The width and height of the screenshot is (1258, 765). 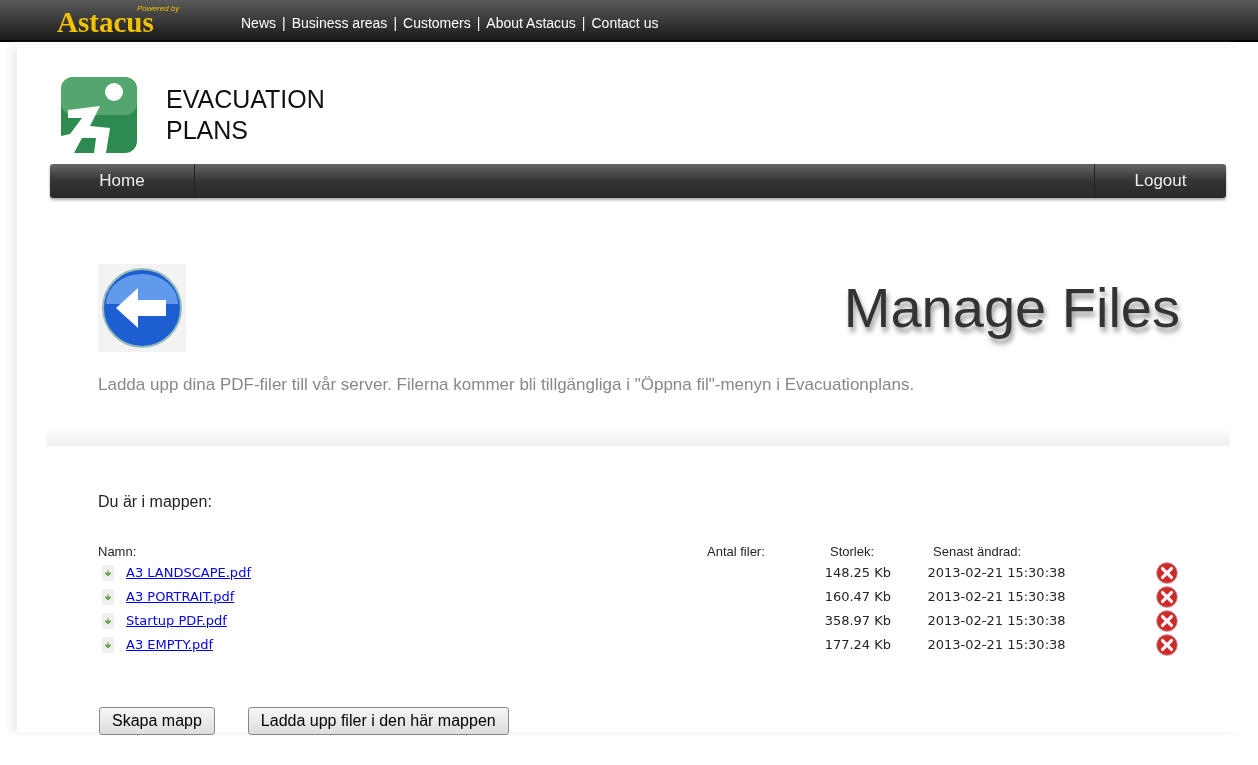 What do you see at coordinates (858, 621) in the screenshot?
I see `file-size: 358.97 Kb` at bounding box center [858, 621].